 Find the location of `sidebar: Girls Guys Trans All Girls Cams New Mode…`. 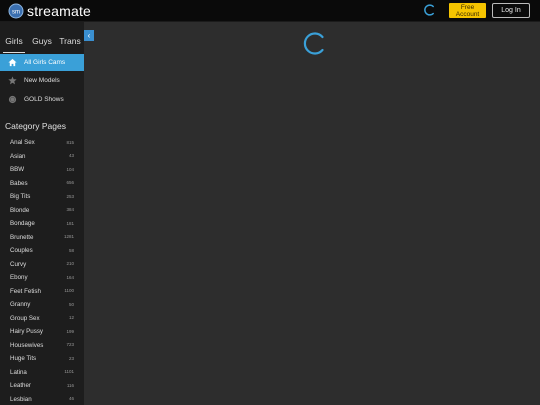

sidebar: Girls Guys Trans All Girls Cams New Mode… is located at coordinates (42, 213).